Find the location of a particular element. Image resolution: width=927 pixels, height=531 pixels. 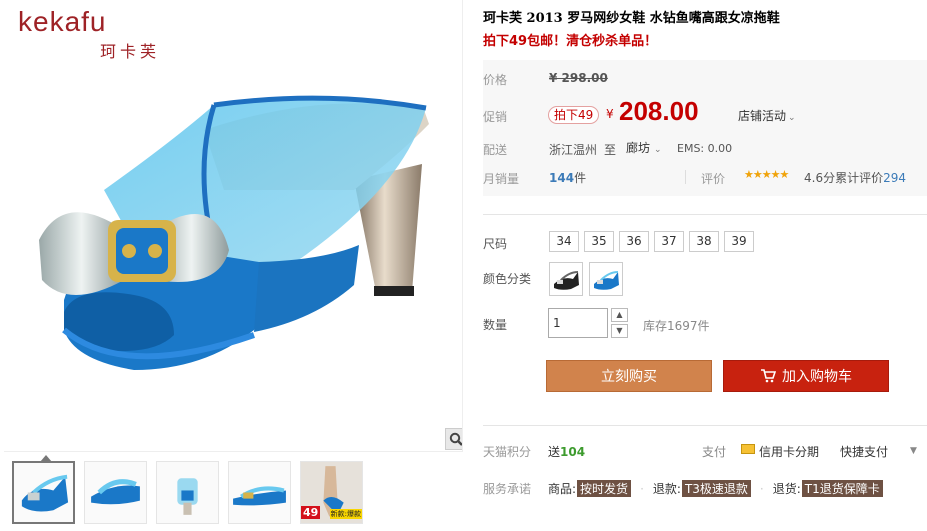

zoom-button is located at coordinates (453, 439).